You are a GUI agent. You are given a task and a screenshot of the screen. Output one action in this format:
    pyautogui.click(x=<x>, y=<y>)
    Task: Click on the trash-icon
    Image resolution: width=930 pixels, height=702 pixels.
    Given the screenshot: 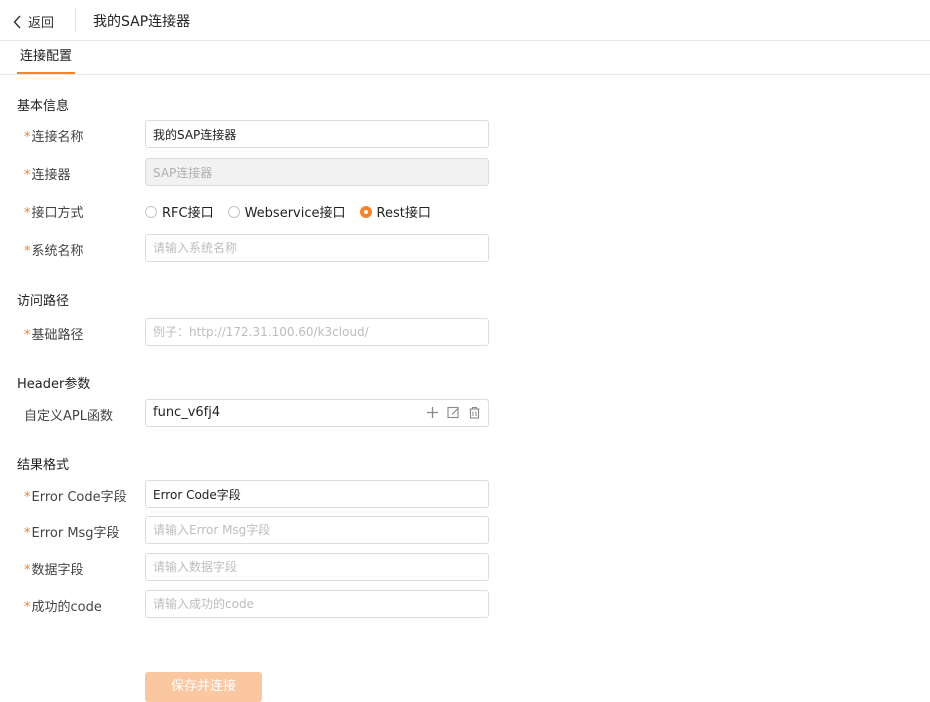 What is the action you would take?
    pyautogui.click(x=474, y=412)
    